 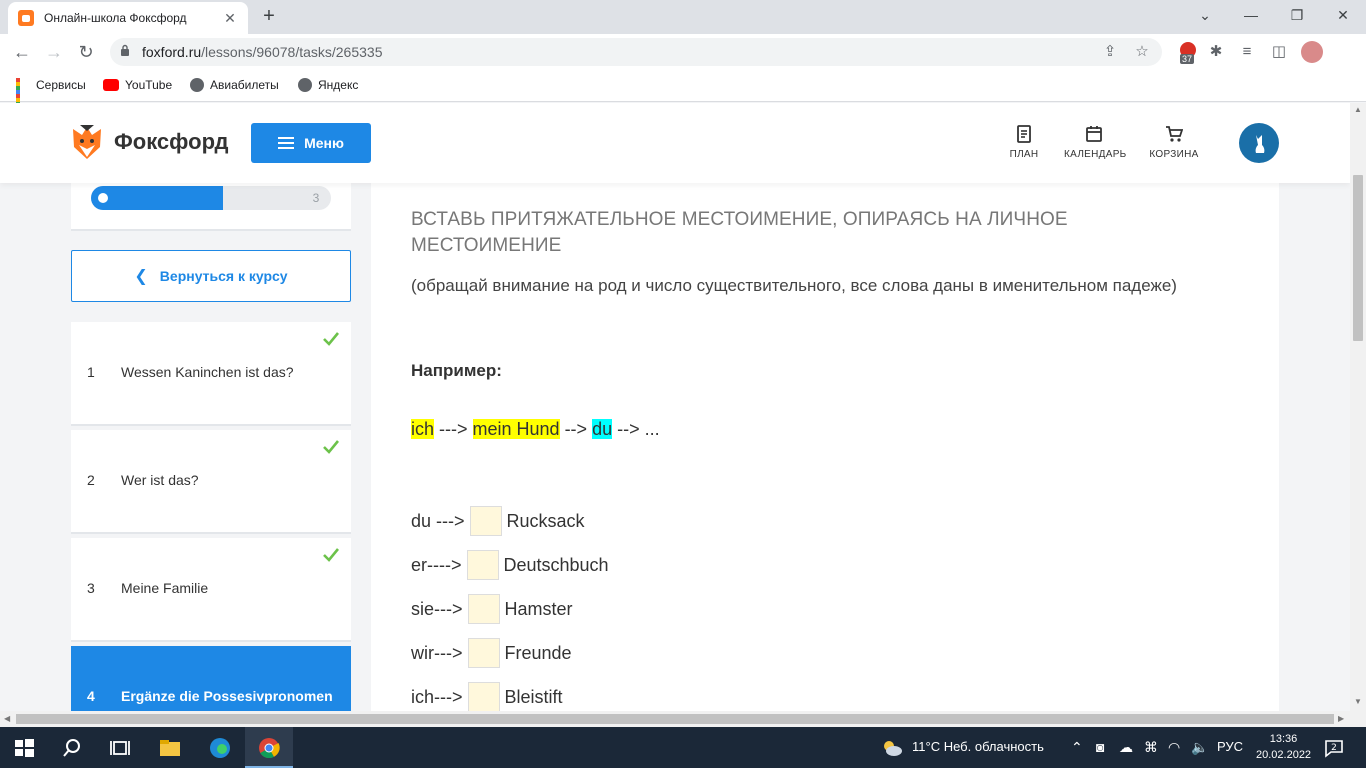 I want to click on network-status-icon: ⌘, so click(x=1151, y=747).